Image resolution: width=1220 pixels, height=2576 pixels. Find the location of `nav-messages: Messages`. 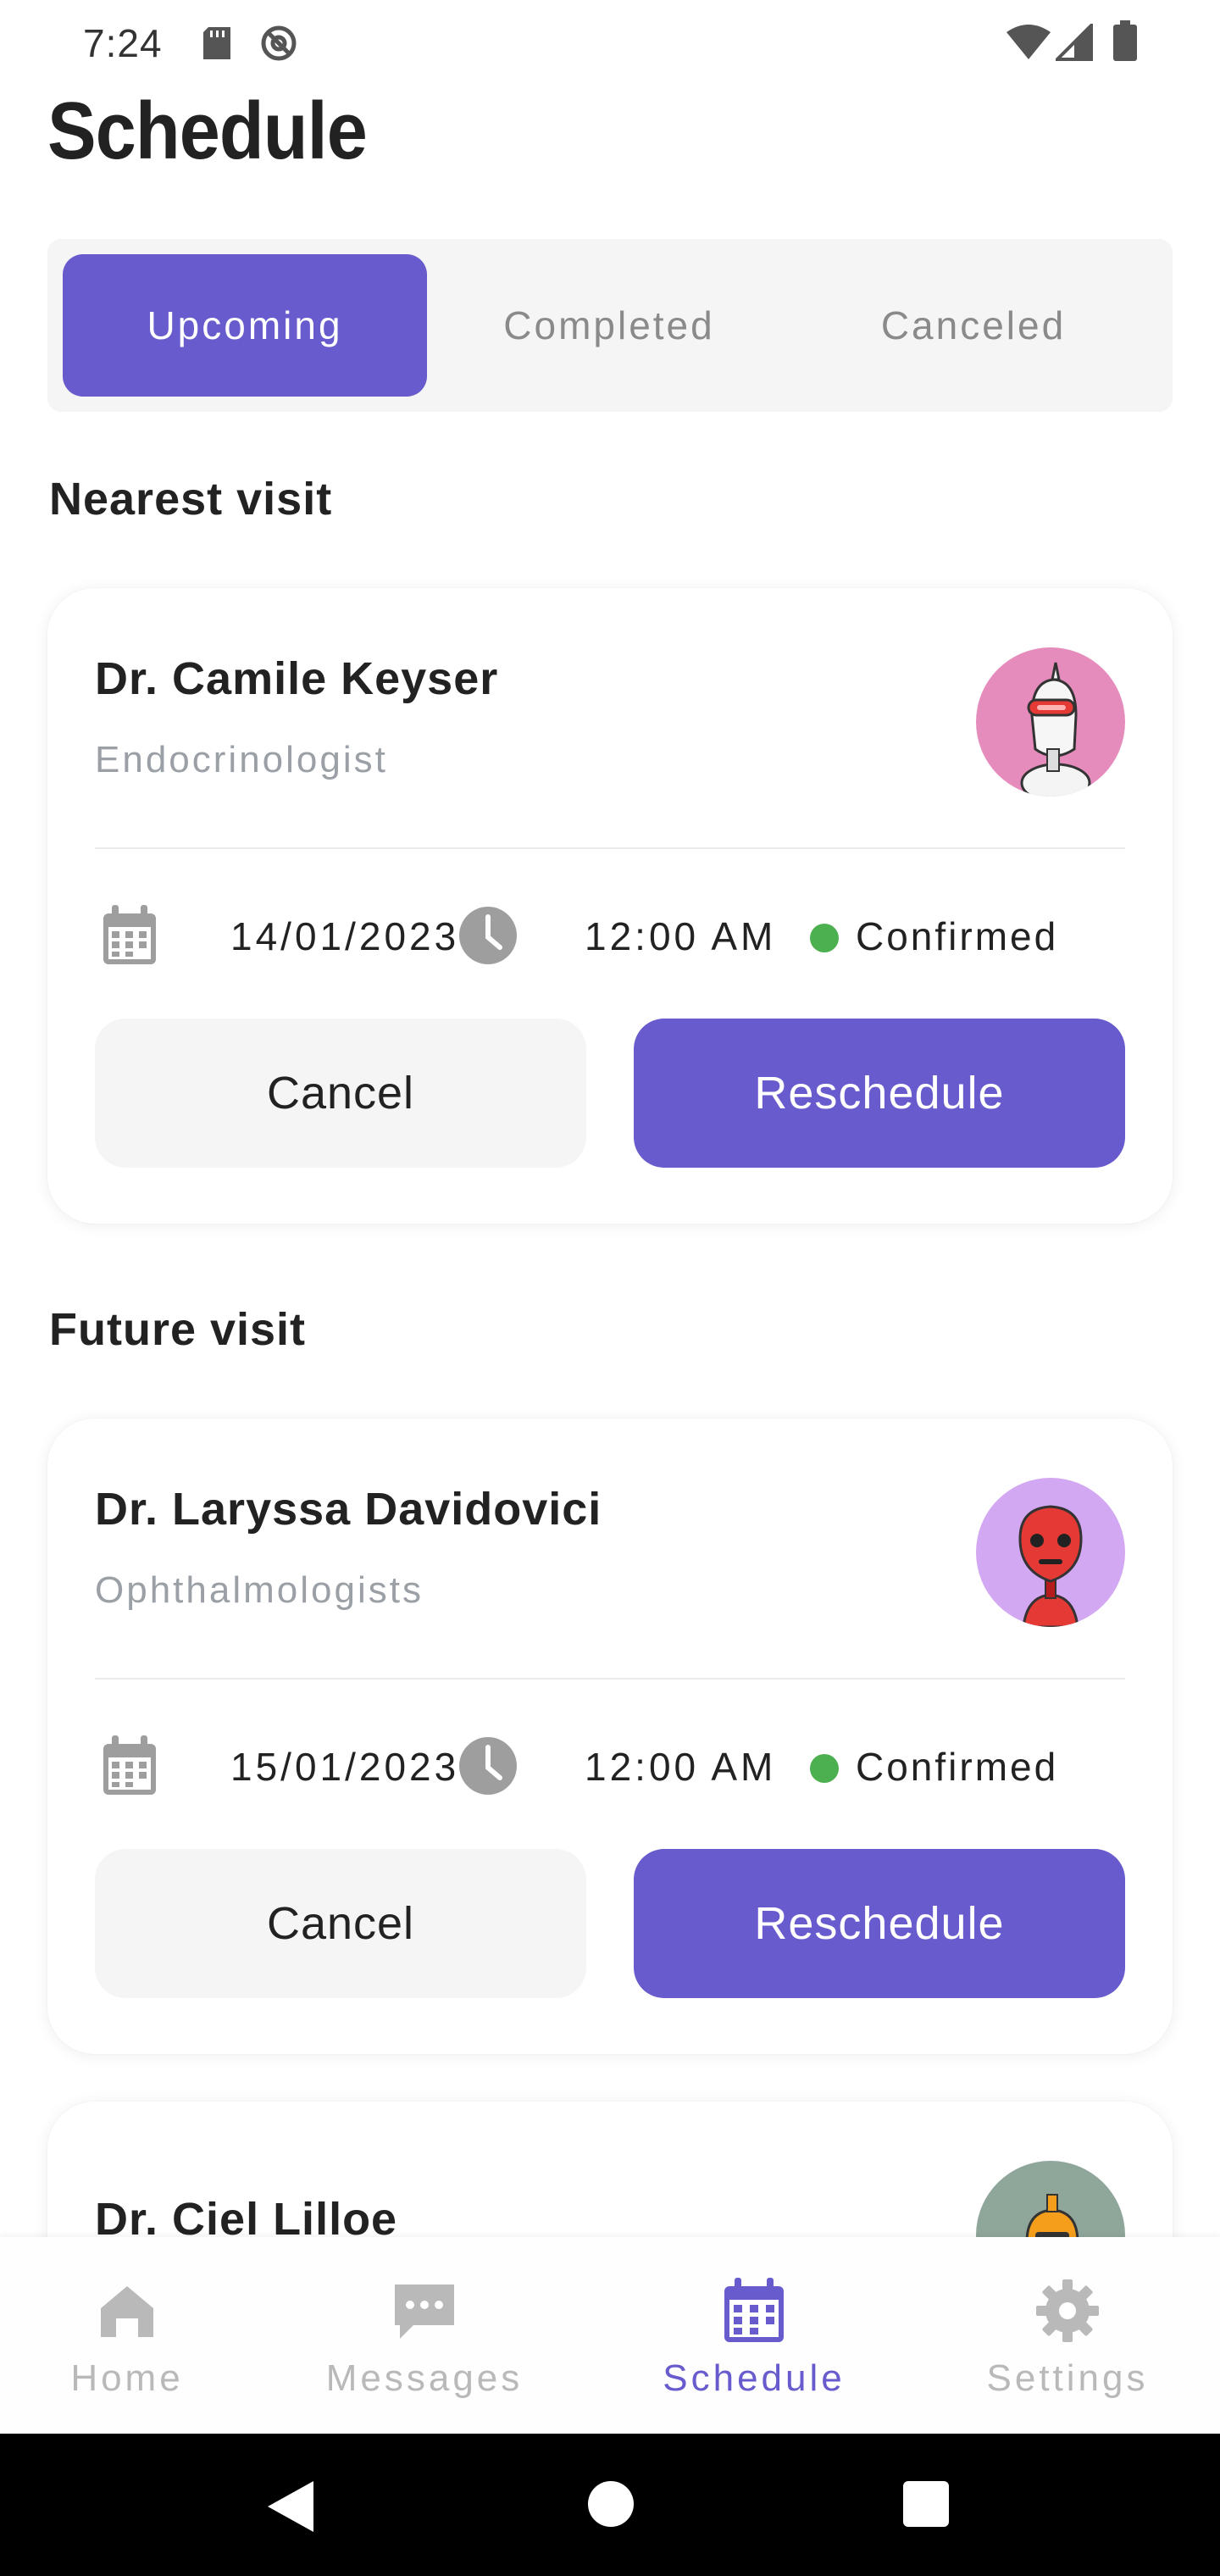

nav-messages: Messages is located at coordinates (424, 2335).